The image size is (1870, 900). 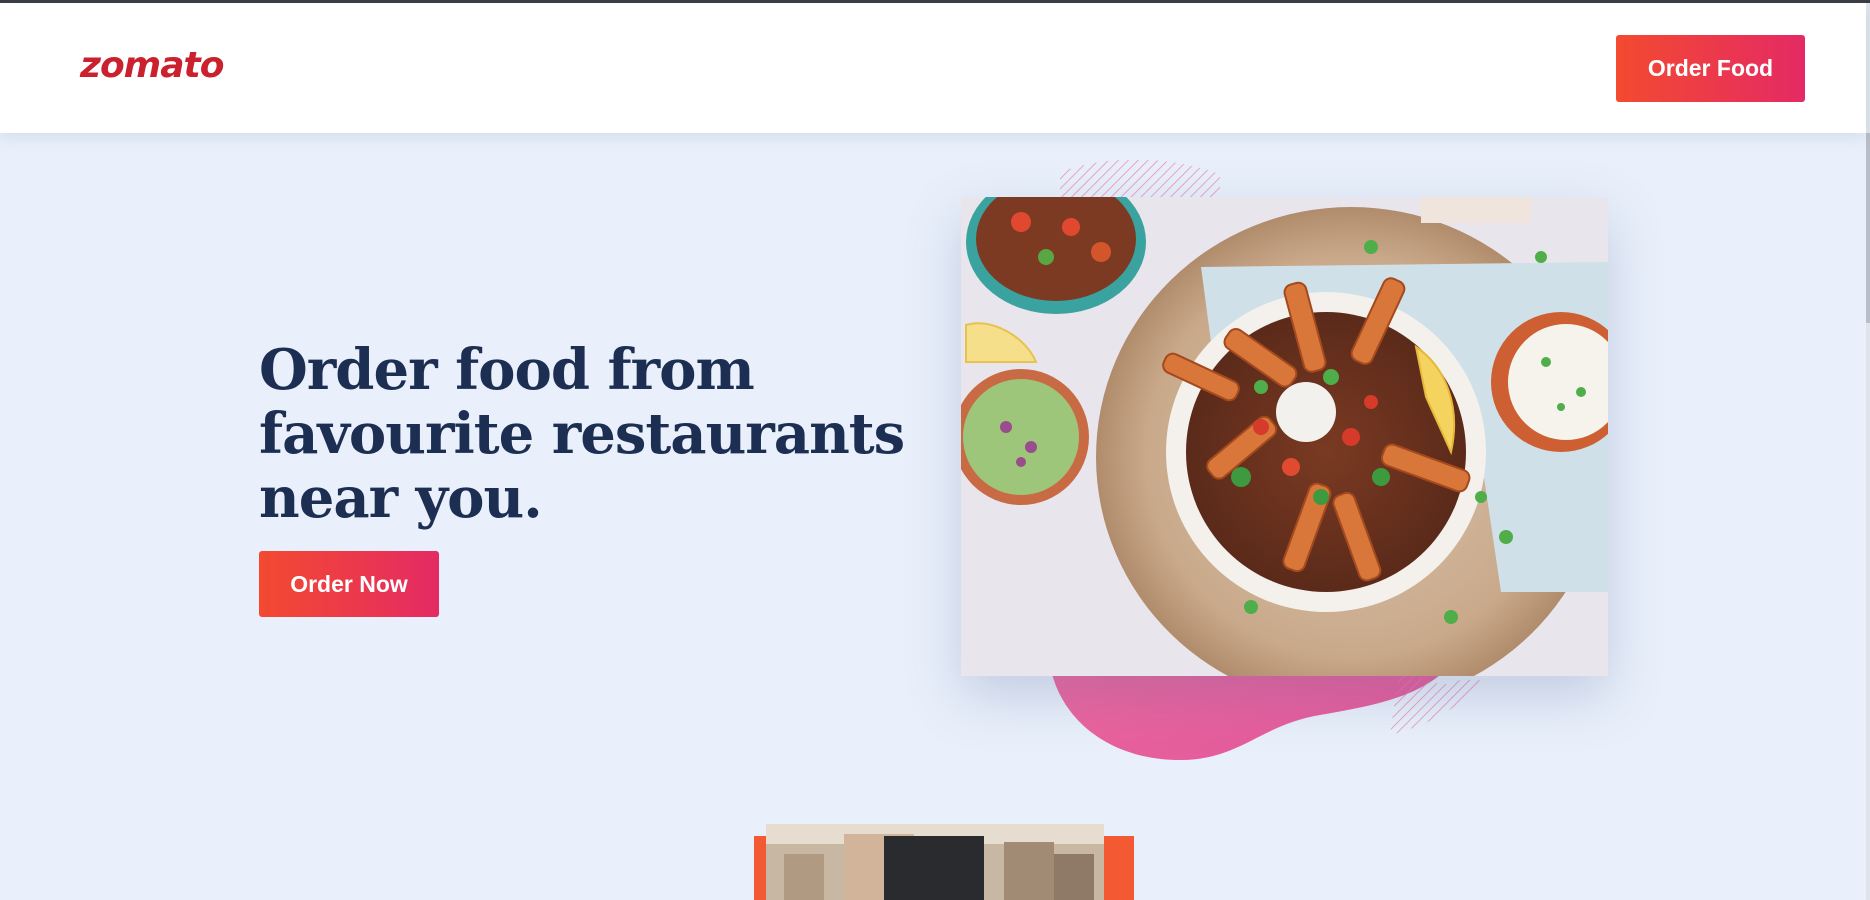 I want to click on order-now-button: Order Now, so click(x=349, y=584).